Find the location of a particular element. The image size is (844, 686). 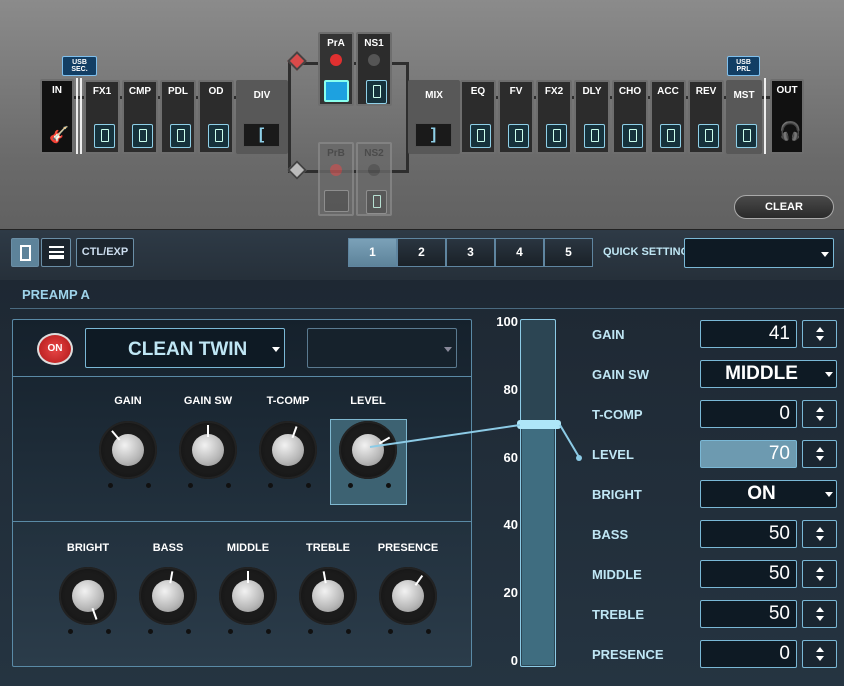

amp-type-select: CLEAN TWIN is located at coordinates (185, 348).